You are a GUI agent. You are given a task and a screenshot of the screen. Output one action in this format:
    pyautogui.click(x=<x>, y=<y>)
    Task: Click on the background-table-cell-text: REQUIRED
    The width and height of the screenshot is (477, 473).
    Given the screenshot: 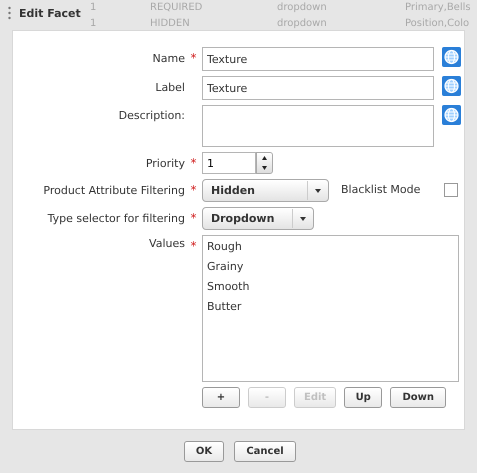 What is the action you would take?
    pyautogui.click(x=176, y=8)
    